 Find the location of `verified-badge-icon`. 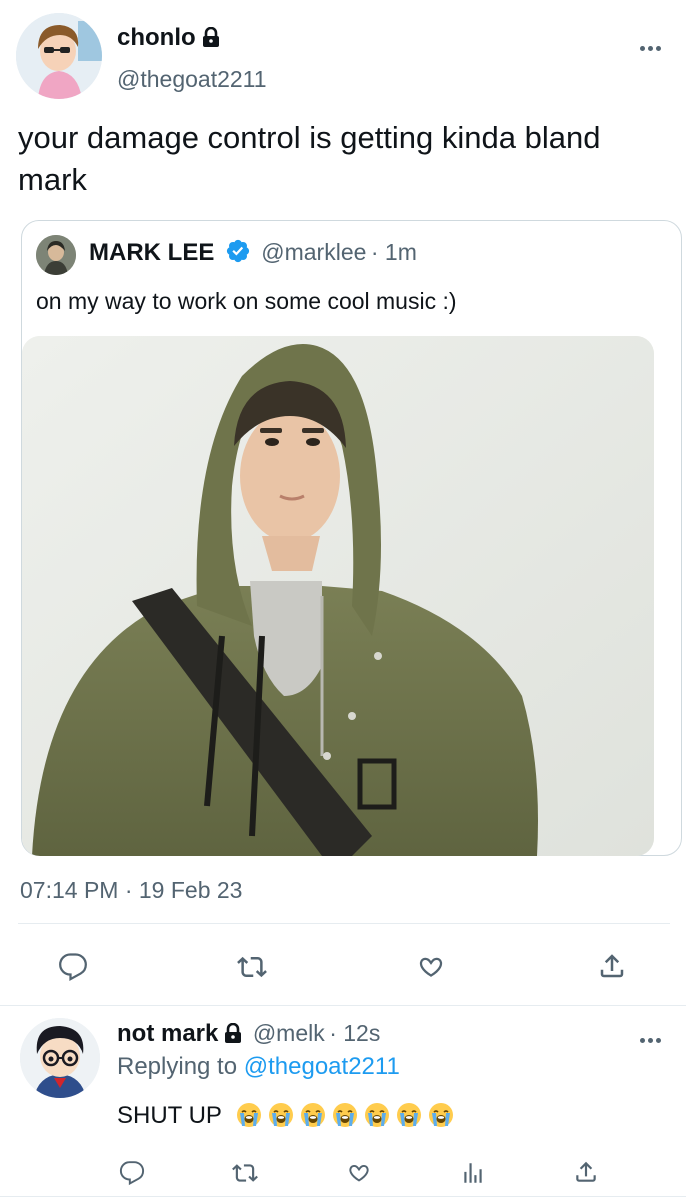

verified-badge-icon is located at coordinates (238, 253).